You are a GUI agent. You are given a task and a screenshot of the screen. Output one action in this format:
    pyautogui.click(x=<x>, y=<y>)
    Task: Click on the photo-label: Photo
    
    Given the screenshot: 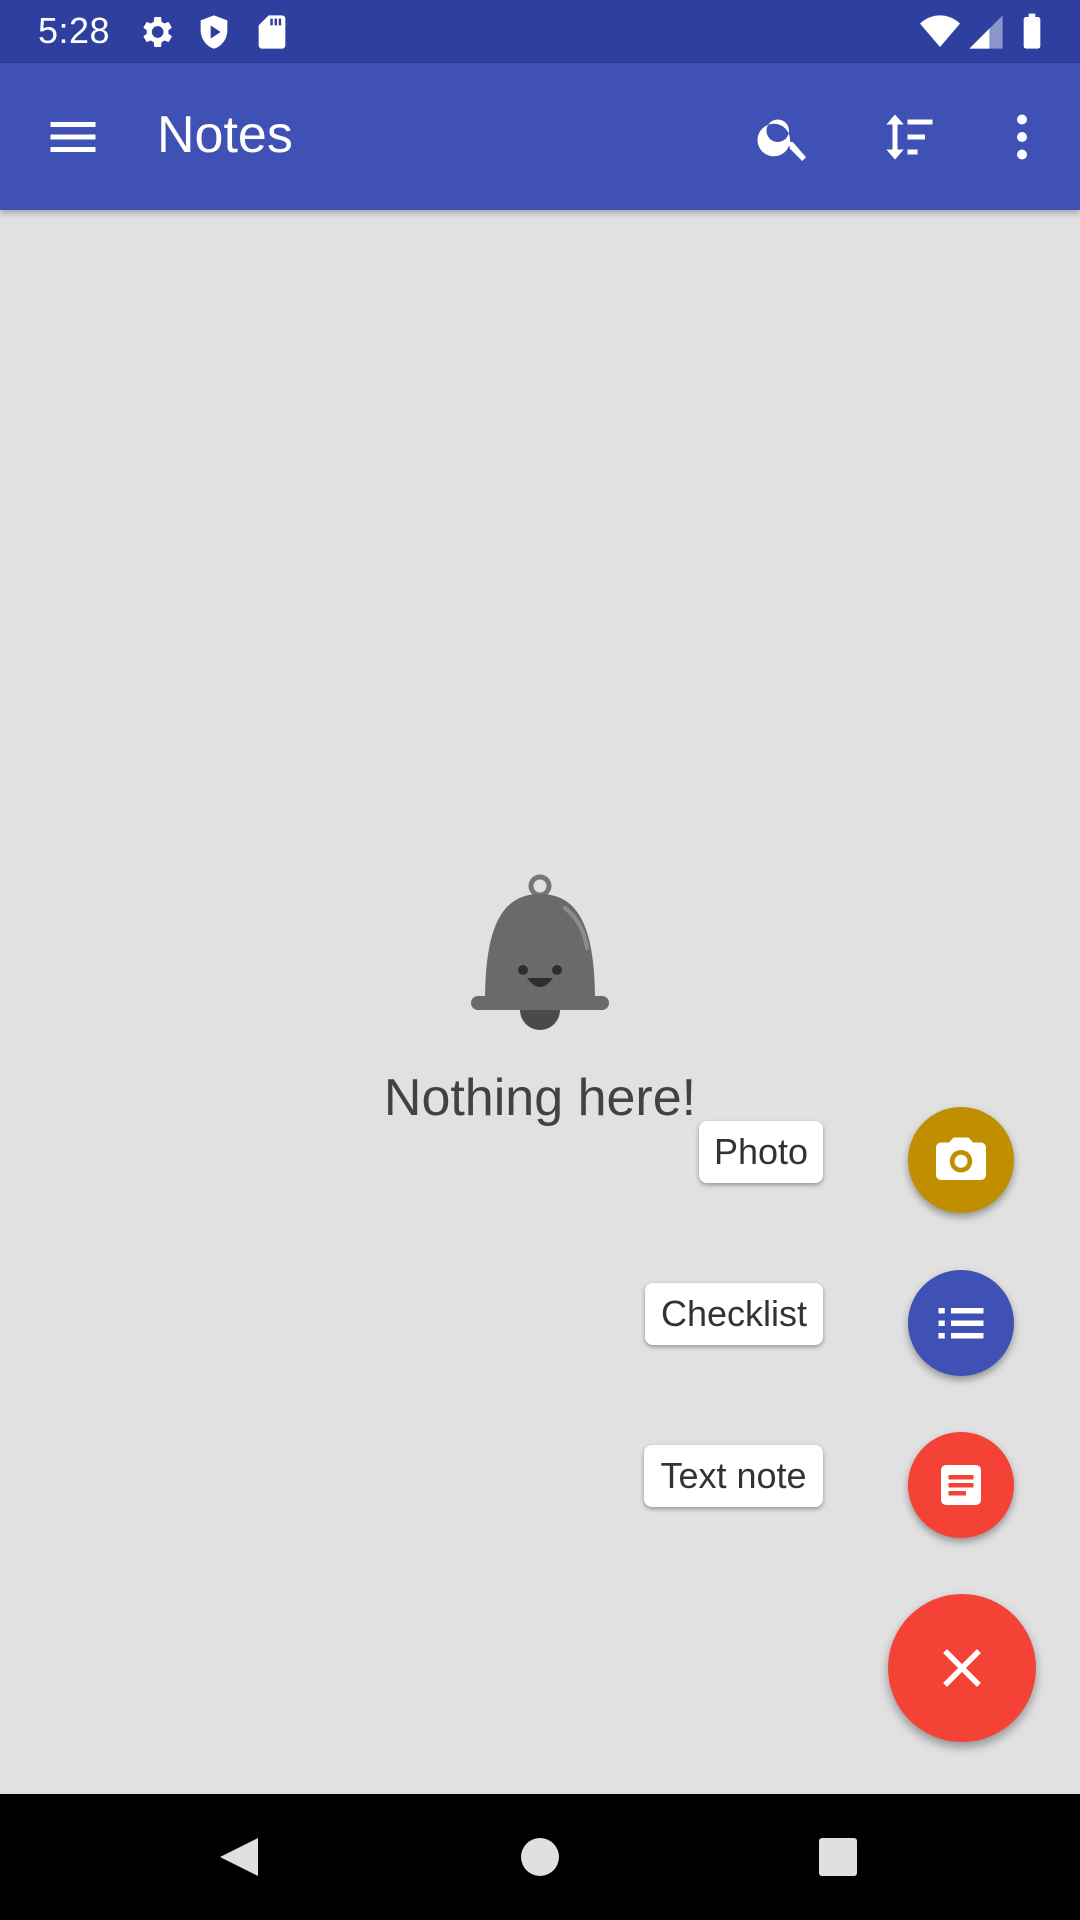 What is the action you would take?
    pyautogui.click(x=761, y=1152)
    